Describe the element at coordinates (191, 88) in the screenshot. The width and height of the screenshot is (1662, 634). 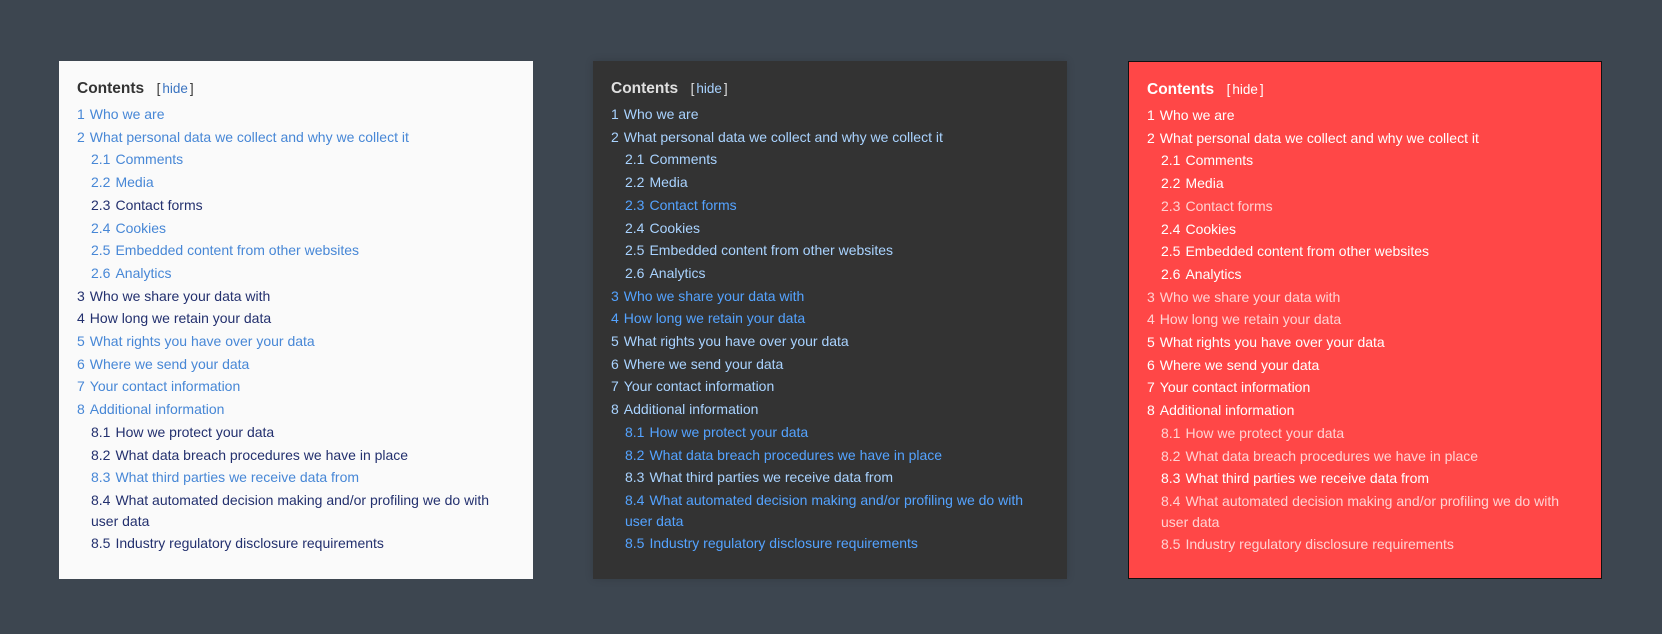
I see `toggle-bracket-close: ]` at that location.